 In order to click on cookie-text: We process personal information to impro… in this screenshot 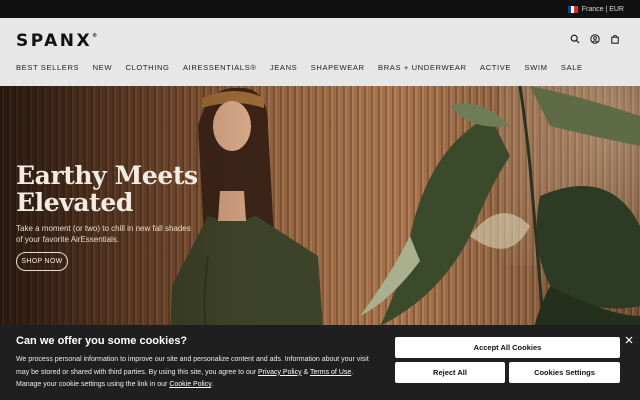, I will do `click(192, 372)`.